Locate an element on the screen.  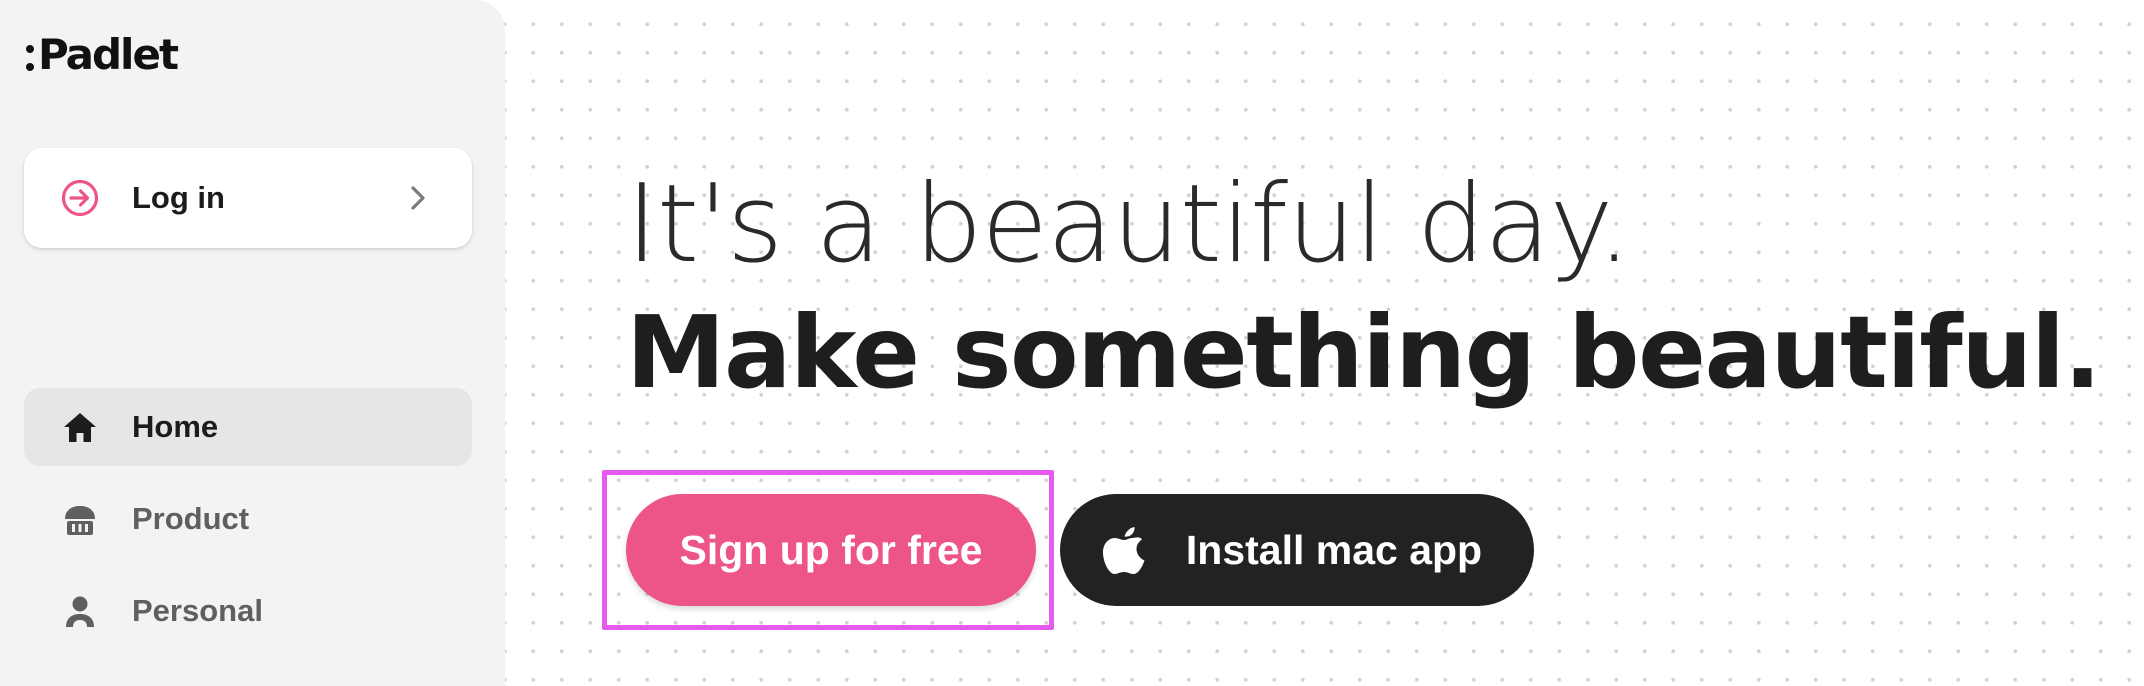
logo-text: Padlet is located at coordinates (108, 54).